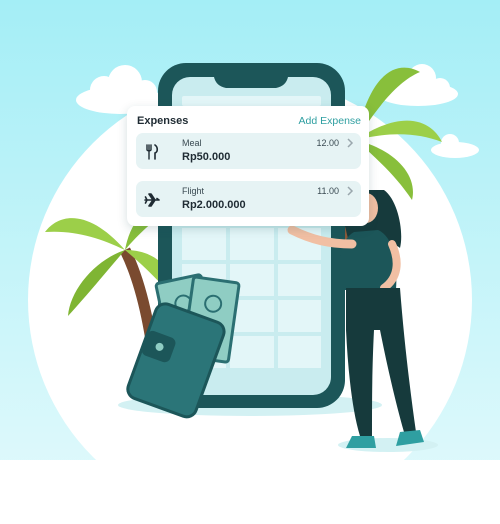 This screenshot has width=500, height=524. I want to click on expense-name: Meal, so click(192, 143).